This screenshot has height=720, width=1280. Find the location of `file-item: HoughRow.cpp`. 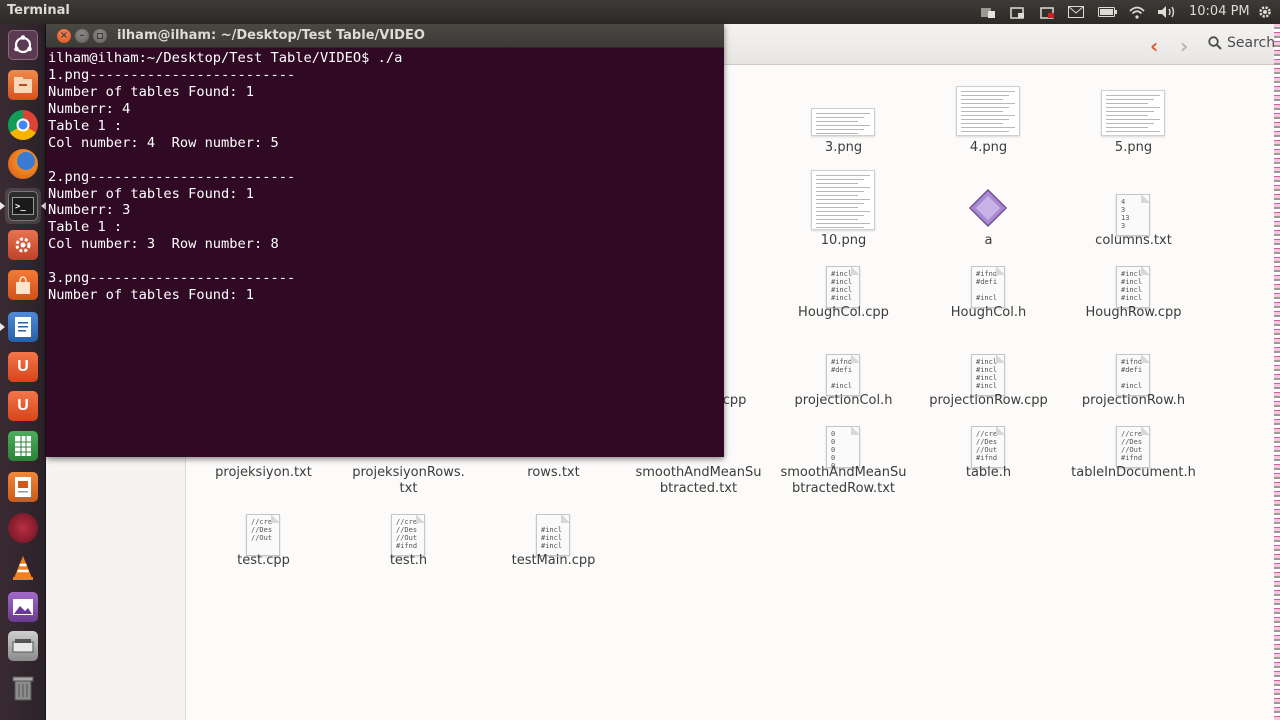

file-item: HoughRow.cpp is located at coordinates (1133, 313).